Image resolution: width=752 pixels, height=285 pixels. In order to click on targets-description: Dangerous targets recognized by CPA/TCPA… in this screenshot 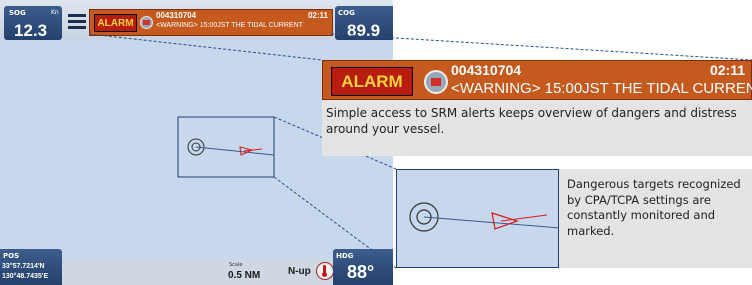, I will do `click(654, 207)`.